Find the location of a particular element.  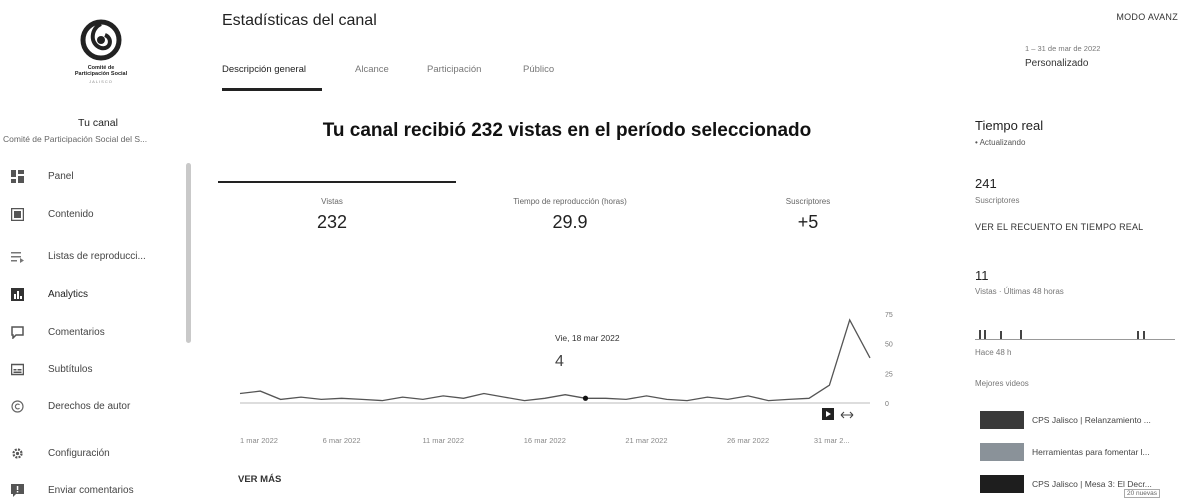

metric-value: 29.9 is located at coordinates (570, 222).